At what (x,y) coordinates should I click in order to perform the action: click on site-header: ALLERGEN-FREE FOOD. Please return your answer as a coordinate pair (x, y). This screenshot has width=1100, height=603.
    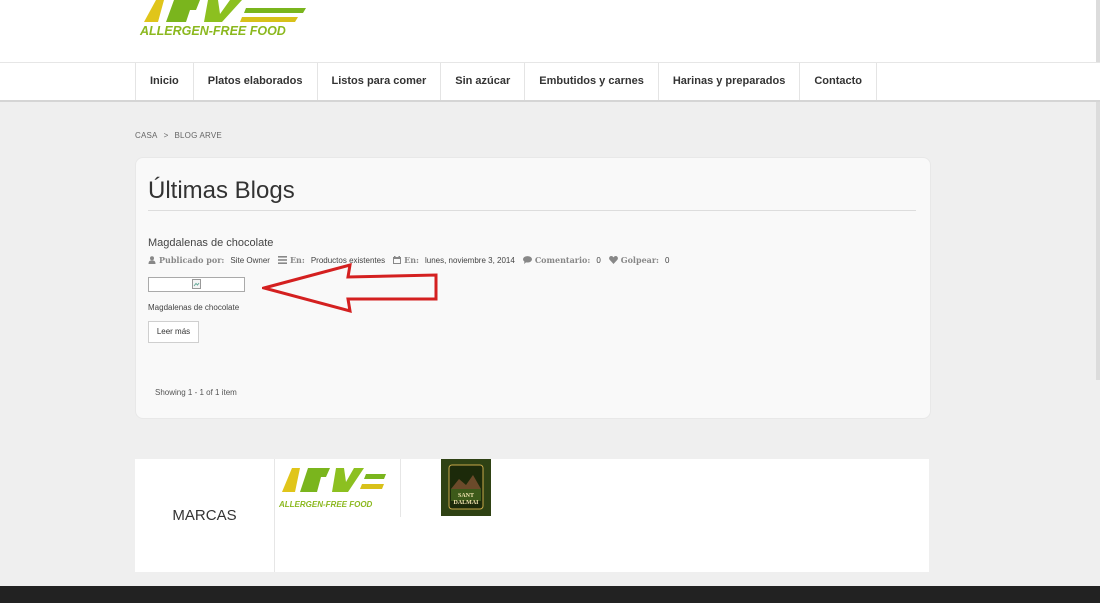
    Looking at the image, I should click on (550, 31).